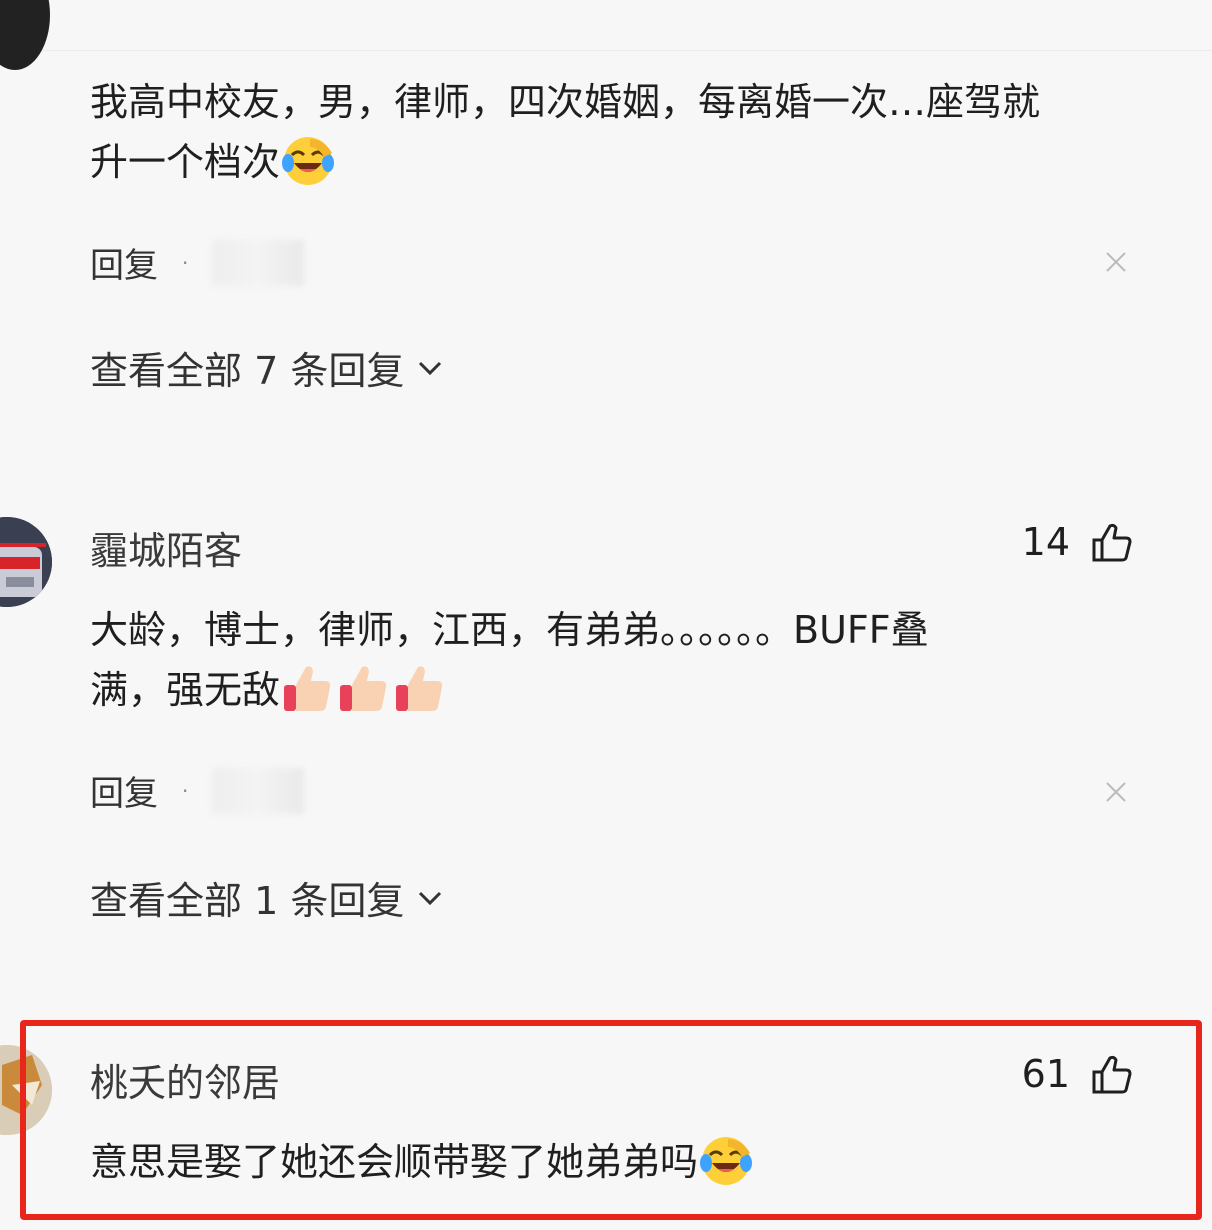  Describe the element at coordinates (185, 690) in the screenshot. I see `comment-text-line-2: 满，强无敌` at that location.